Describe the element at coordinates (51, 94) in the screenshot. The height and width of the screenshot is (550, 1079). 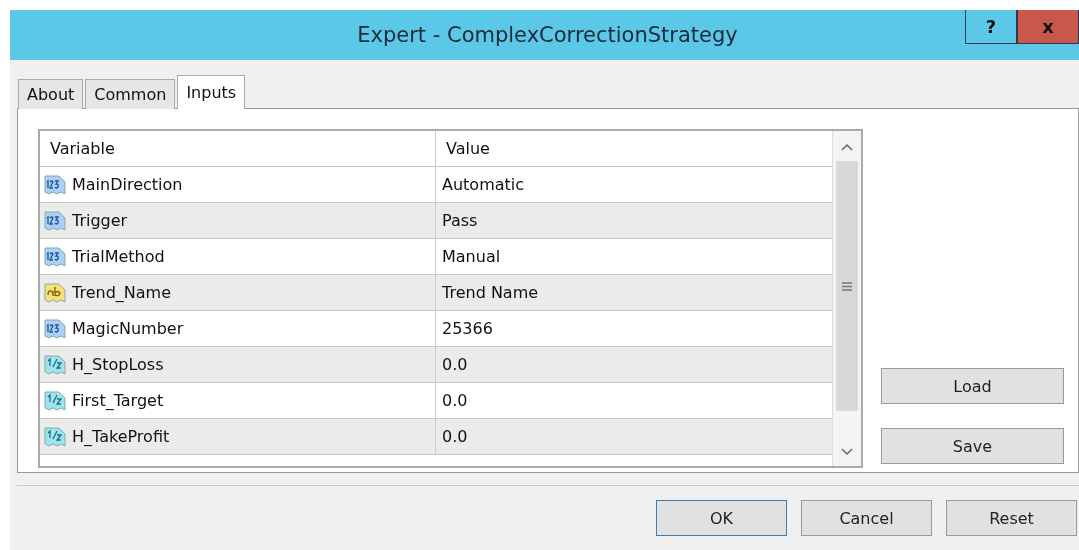
I see `tab: About` at that location.